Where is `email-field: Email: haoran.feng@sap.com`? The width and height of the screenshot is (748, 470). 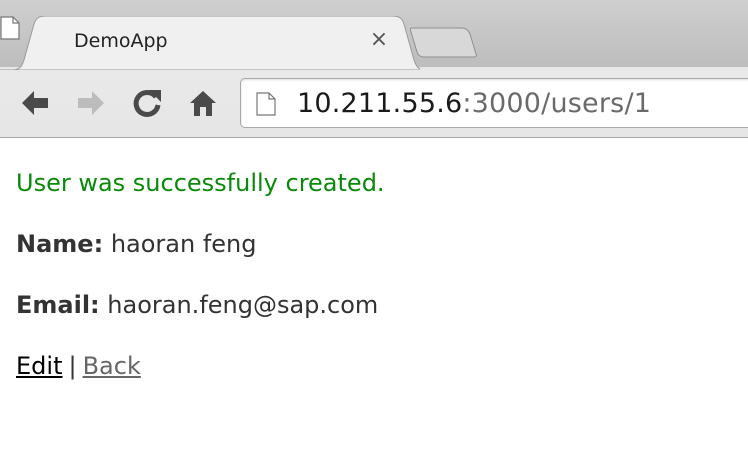 email-field: Email: haoran.feng@sap.com is located at coordinates (376, 305).